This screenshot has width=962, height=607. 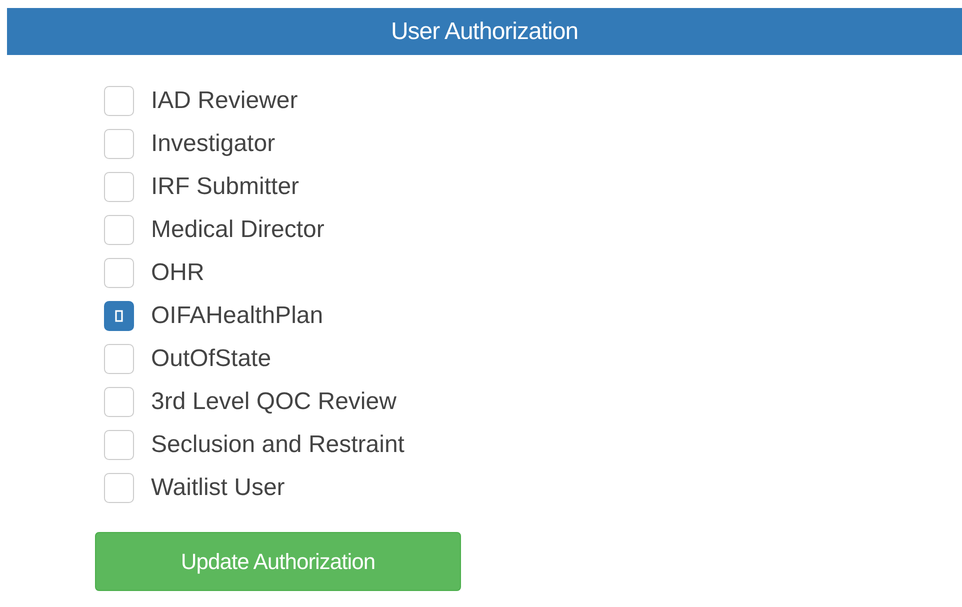 What do you see at coordinates (277, 445) in the screenshot?
I see `role-label: Seclusion and Restraint` at bounding box center [277, 445].